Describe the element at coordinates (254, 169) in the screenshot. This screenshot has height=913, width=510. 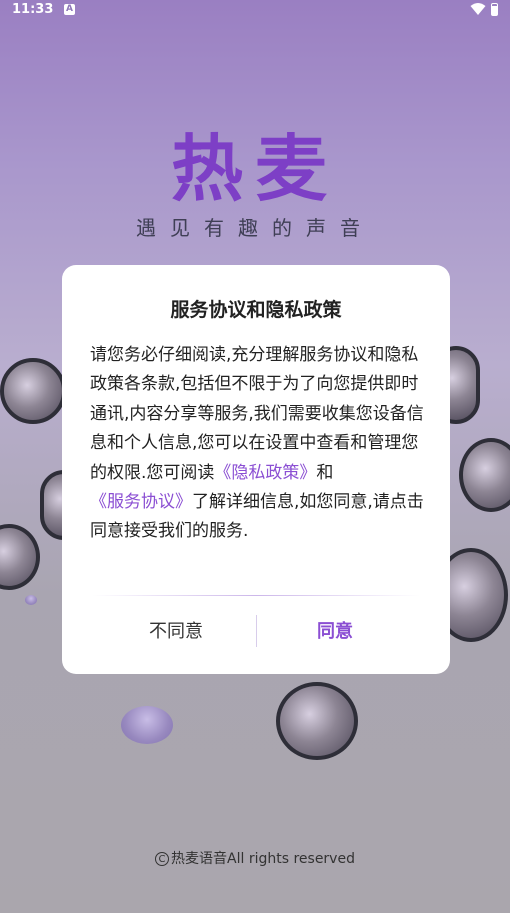
I see `app-logo: 热麦` at that location.